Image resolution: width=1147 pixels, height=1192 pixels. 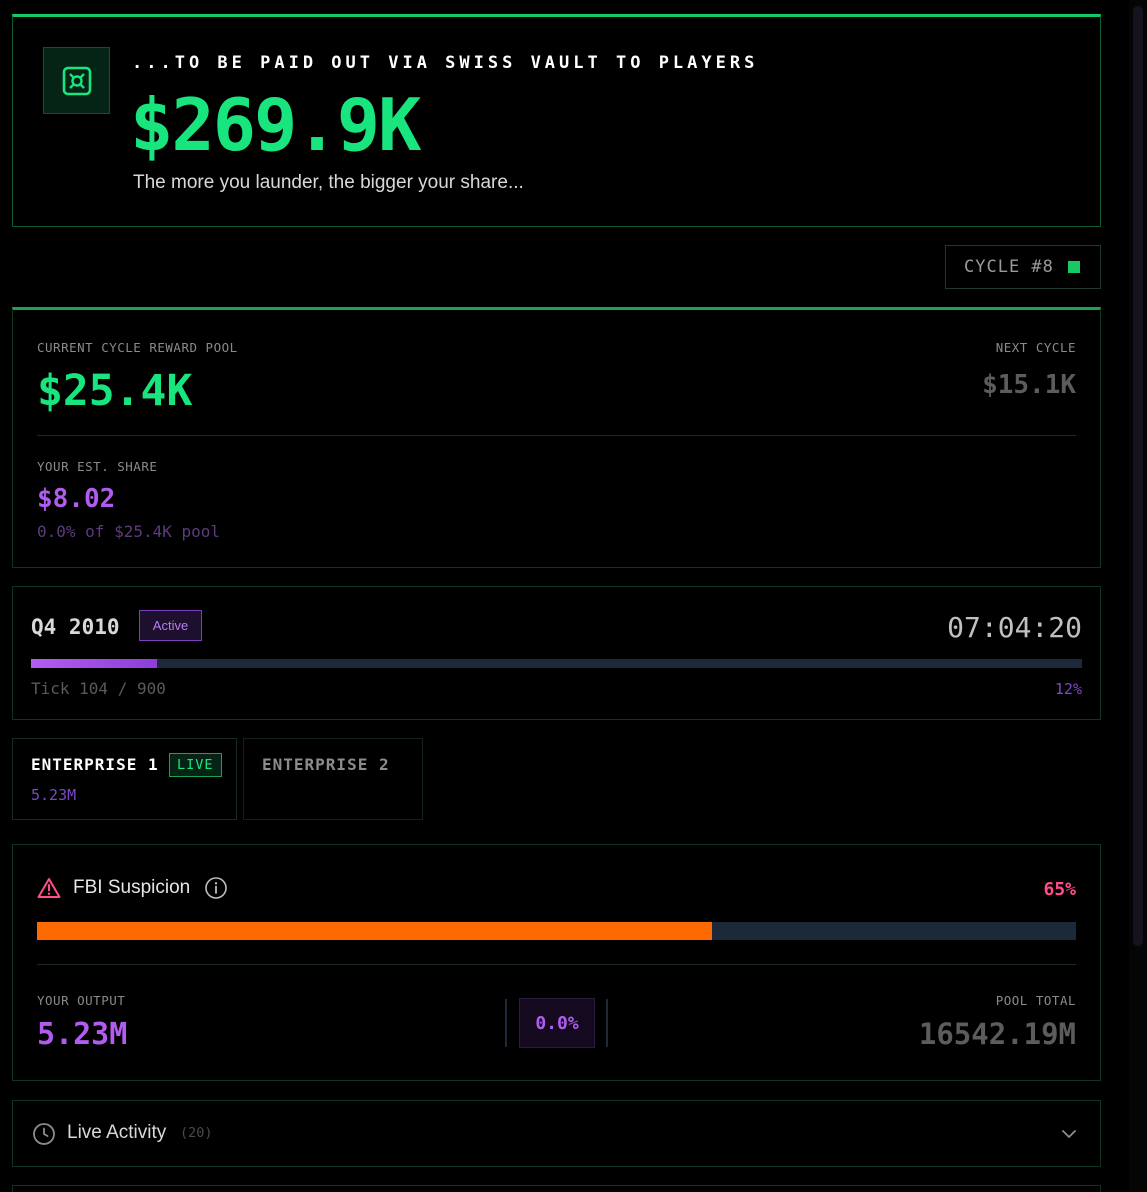 I want to click on fbi-suspicion-bar, so click(x=556, y=931).